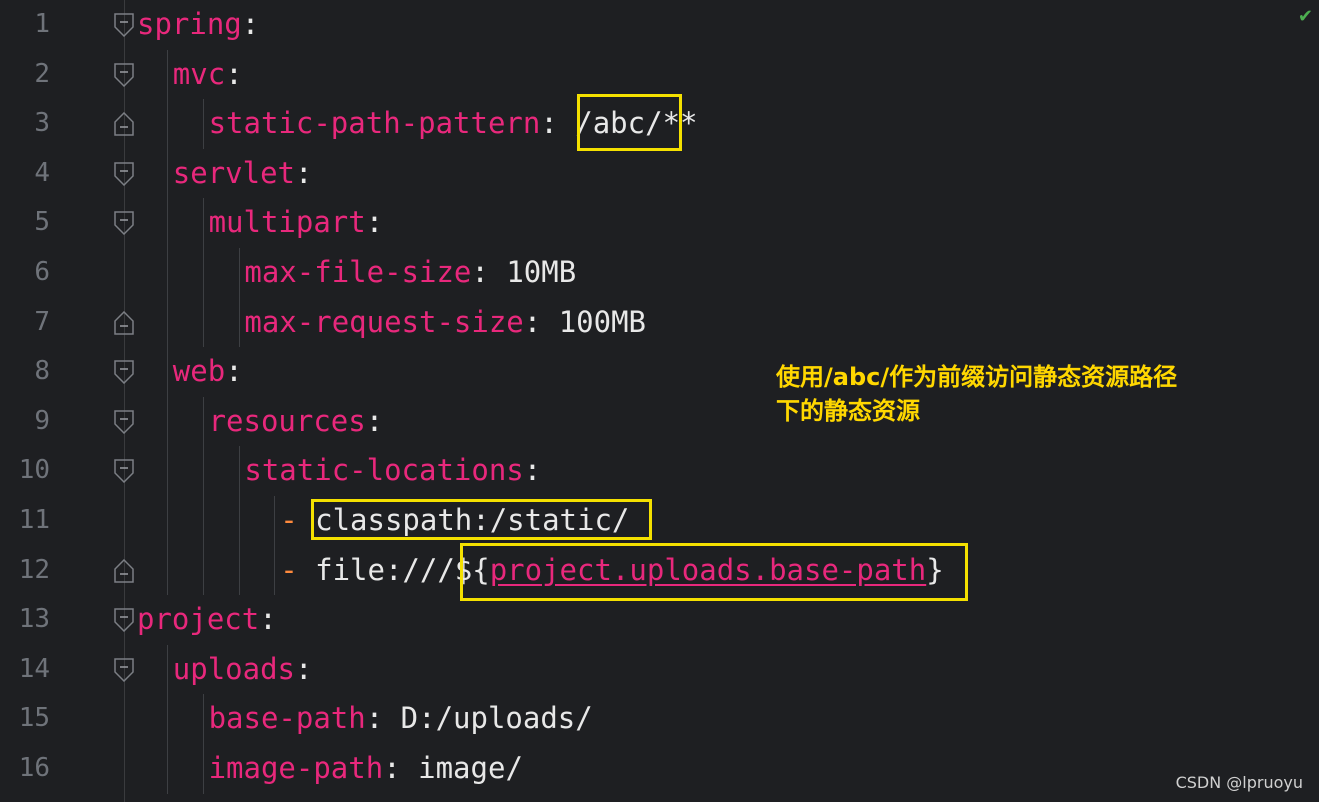 The image size is (1319, 802). Describe the element at coordinates (659, 322) in the screenshot. I see `code-line: 7 max-request-size: 100MB` at that location.